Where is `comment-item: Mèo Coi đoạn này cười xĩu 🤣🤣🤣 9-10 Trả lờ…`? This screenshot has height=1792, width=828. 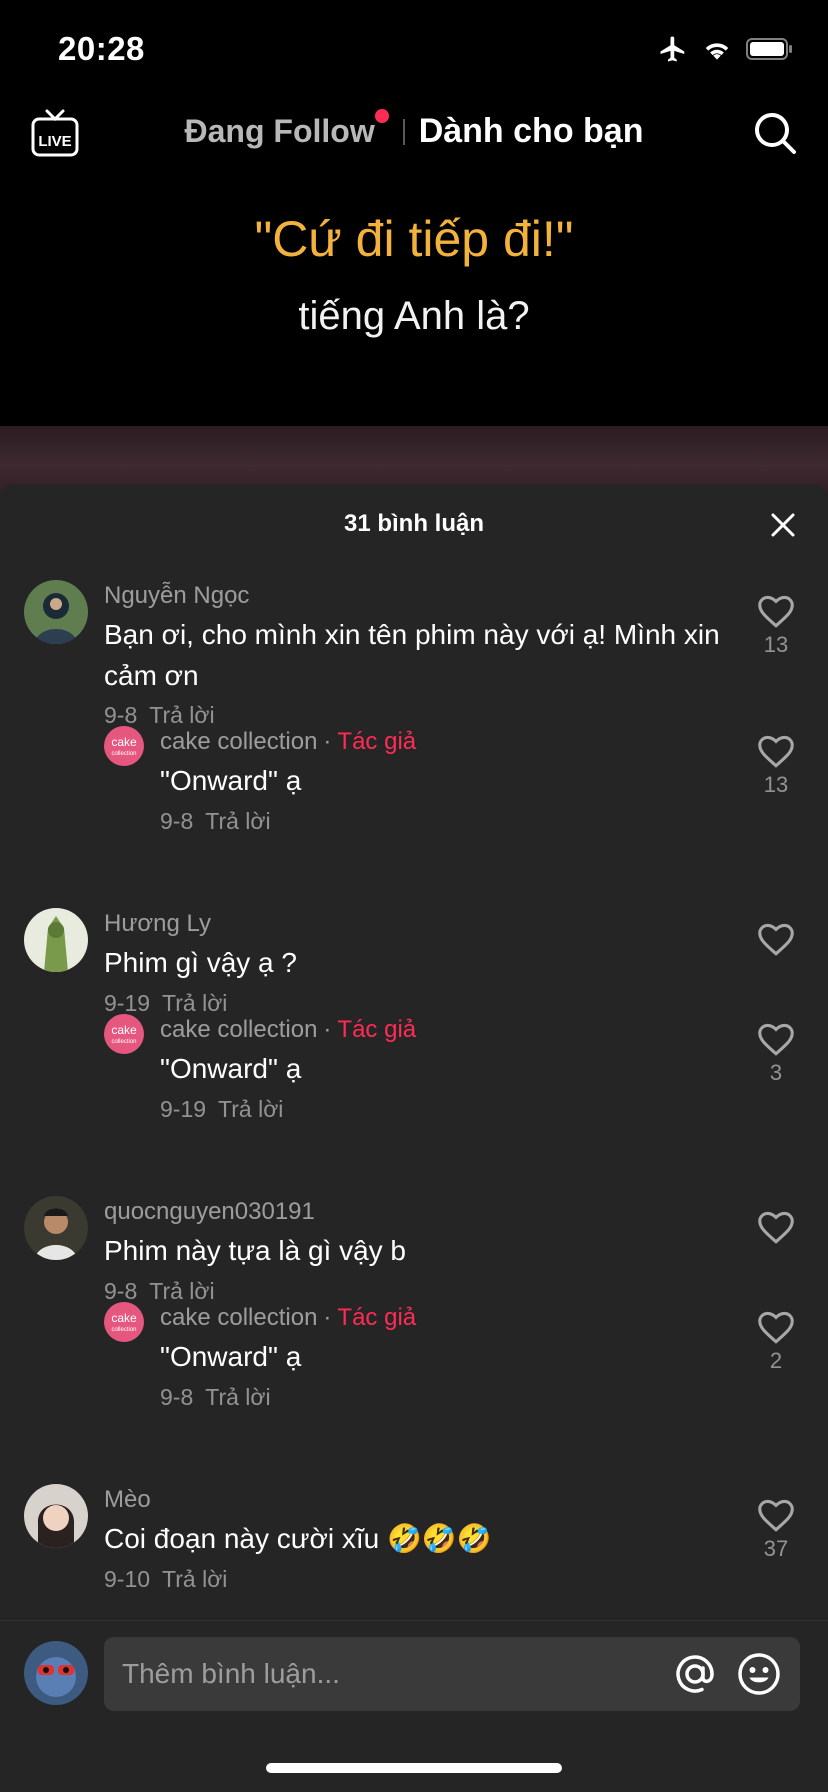 comment-item: Mèo Coi đoạn này cười xĩu 🤣🤣🤣 9-10 Trả lờ… is located at coordinates (414, 1544).